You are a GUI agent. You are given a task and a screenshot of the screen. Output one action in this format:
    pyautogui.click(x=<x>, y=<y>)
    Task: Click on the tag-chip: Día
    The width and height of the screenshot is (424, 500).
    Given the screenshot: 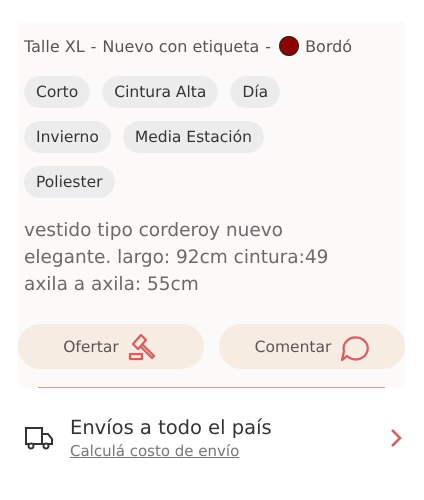 What is the action you would take?
    pyautogui.click(x=255, y=92)
    